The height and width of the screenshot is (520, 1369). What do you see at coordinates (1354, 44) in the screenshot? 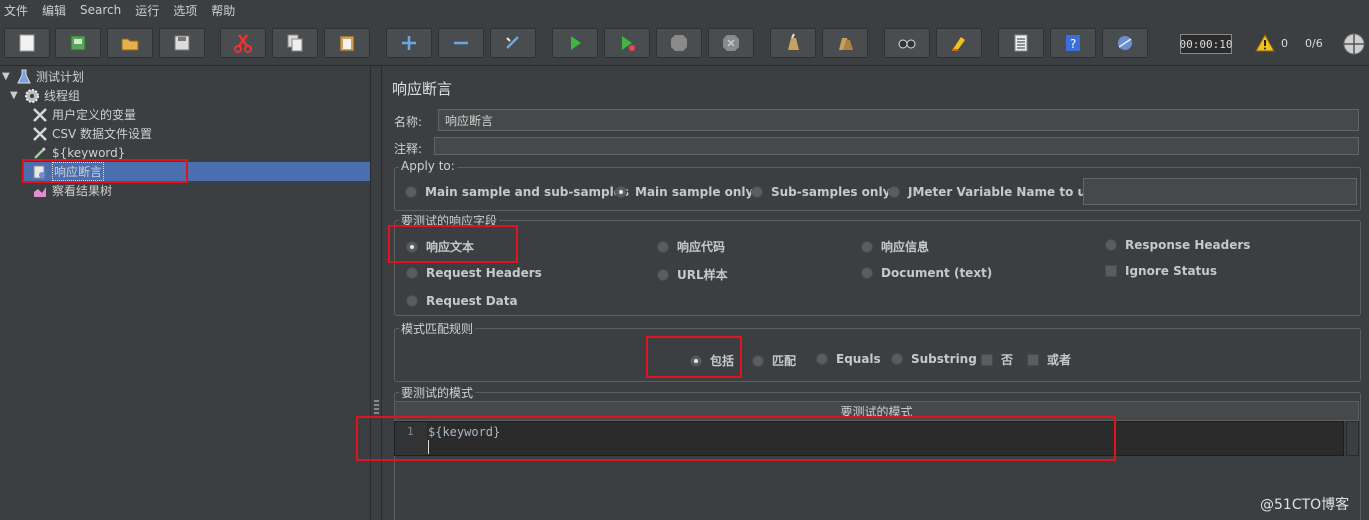
I see `globe-icon` at bounding box center [1354, 44].